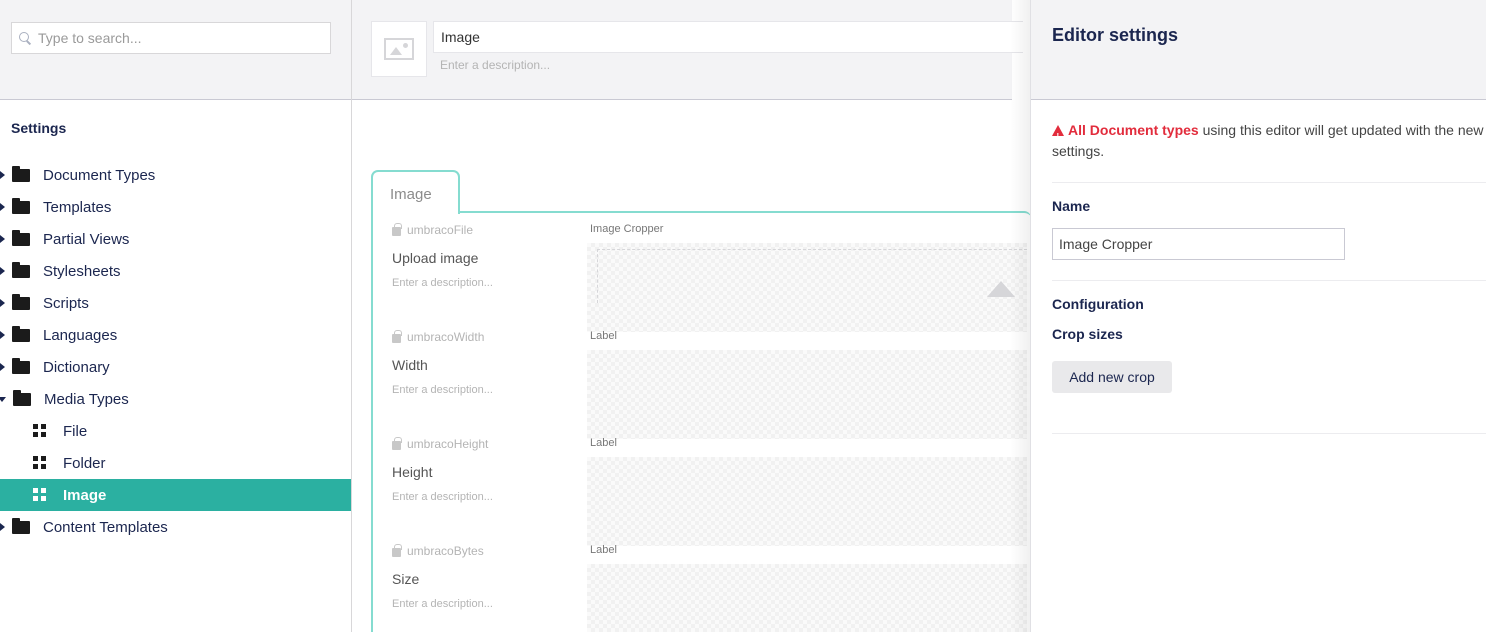 The width and height of the screenshot is (1486, 632). Describe the element at coordinates (66, 303) in the screenshot. I see `tree-item-label: Scripts` at that location.